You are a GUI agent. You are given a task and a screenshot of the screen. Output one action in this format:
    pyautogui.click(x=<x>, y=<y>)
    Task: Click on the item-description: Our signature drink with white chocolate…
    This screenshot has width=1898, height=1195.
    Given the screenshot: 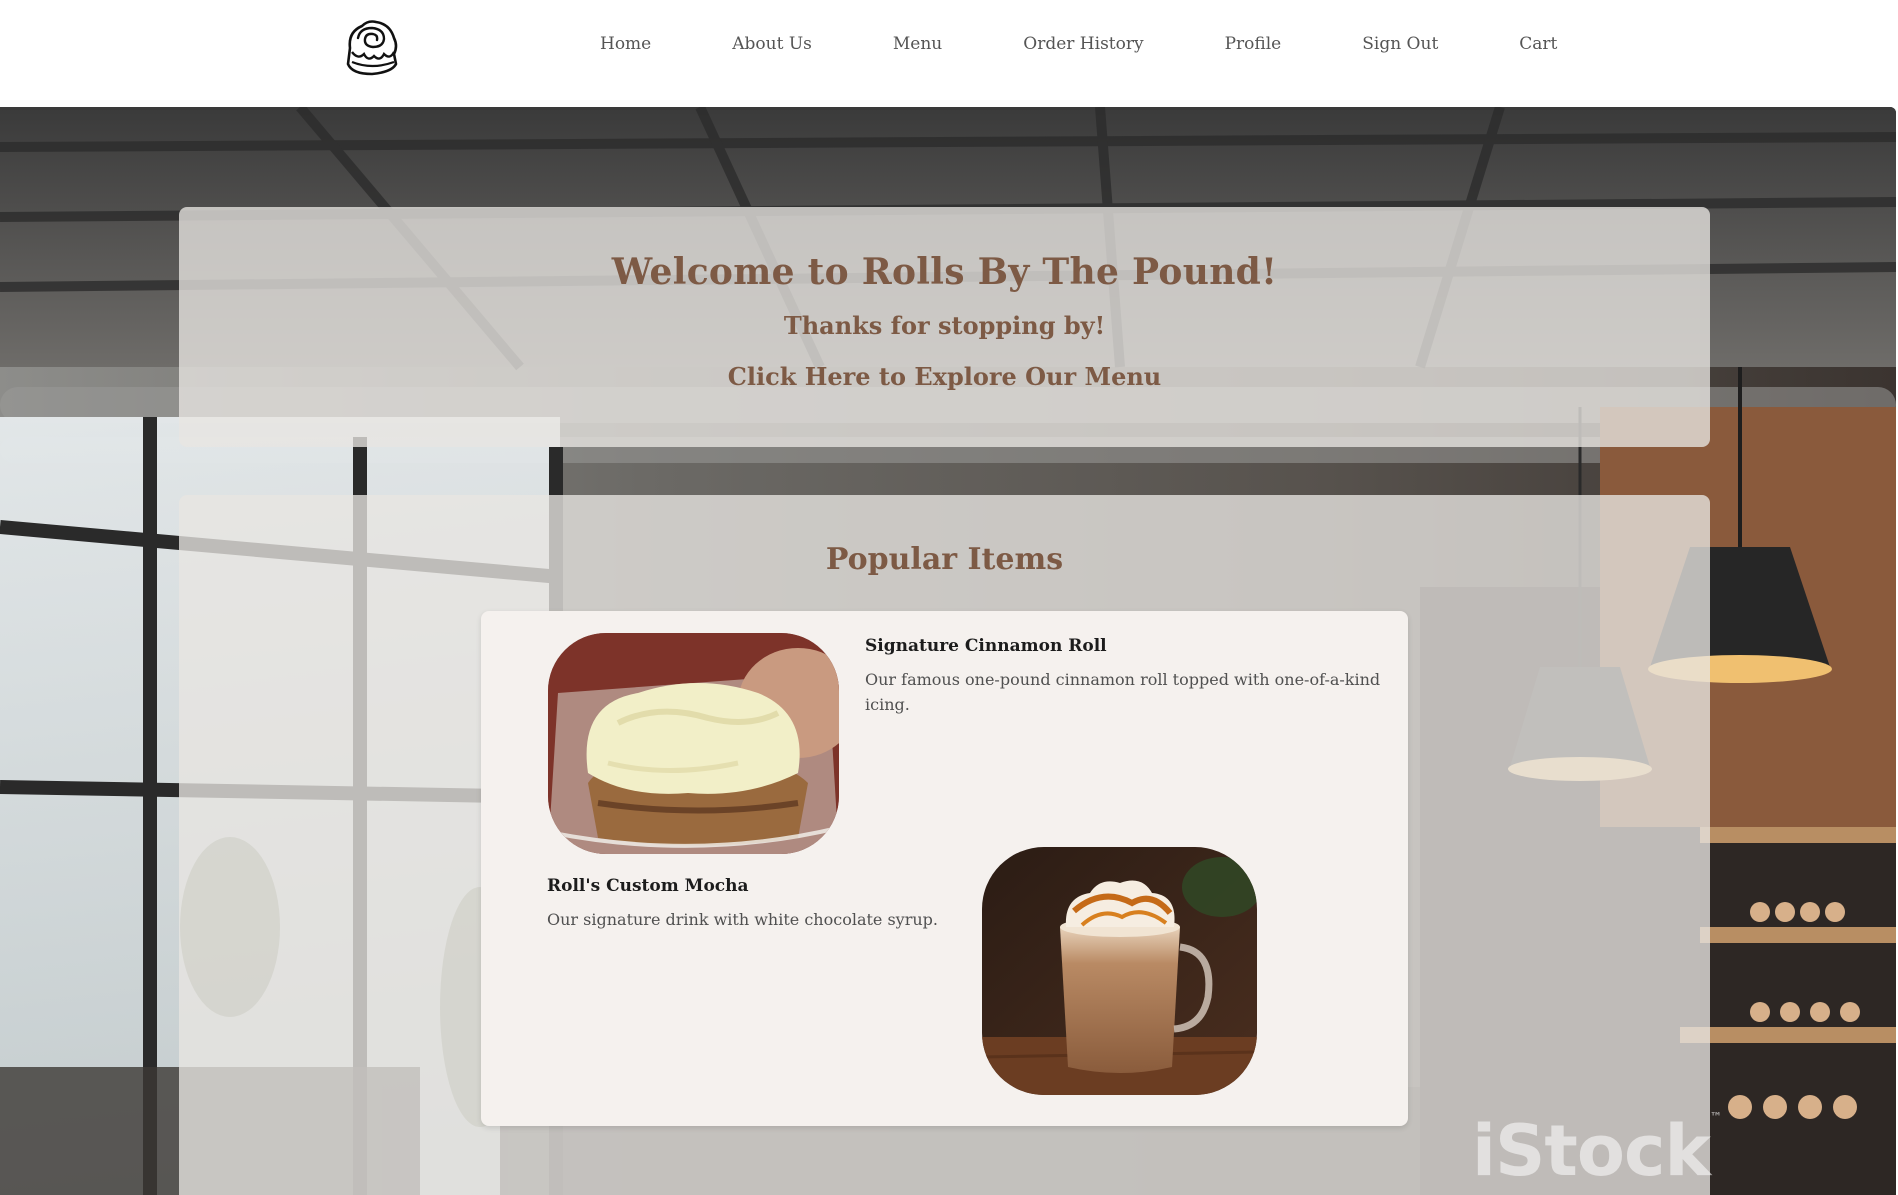 What is the action you would take?
    pyautogui.click(x=742, y=919)
    